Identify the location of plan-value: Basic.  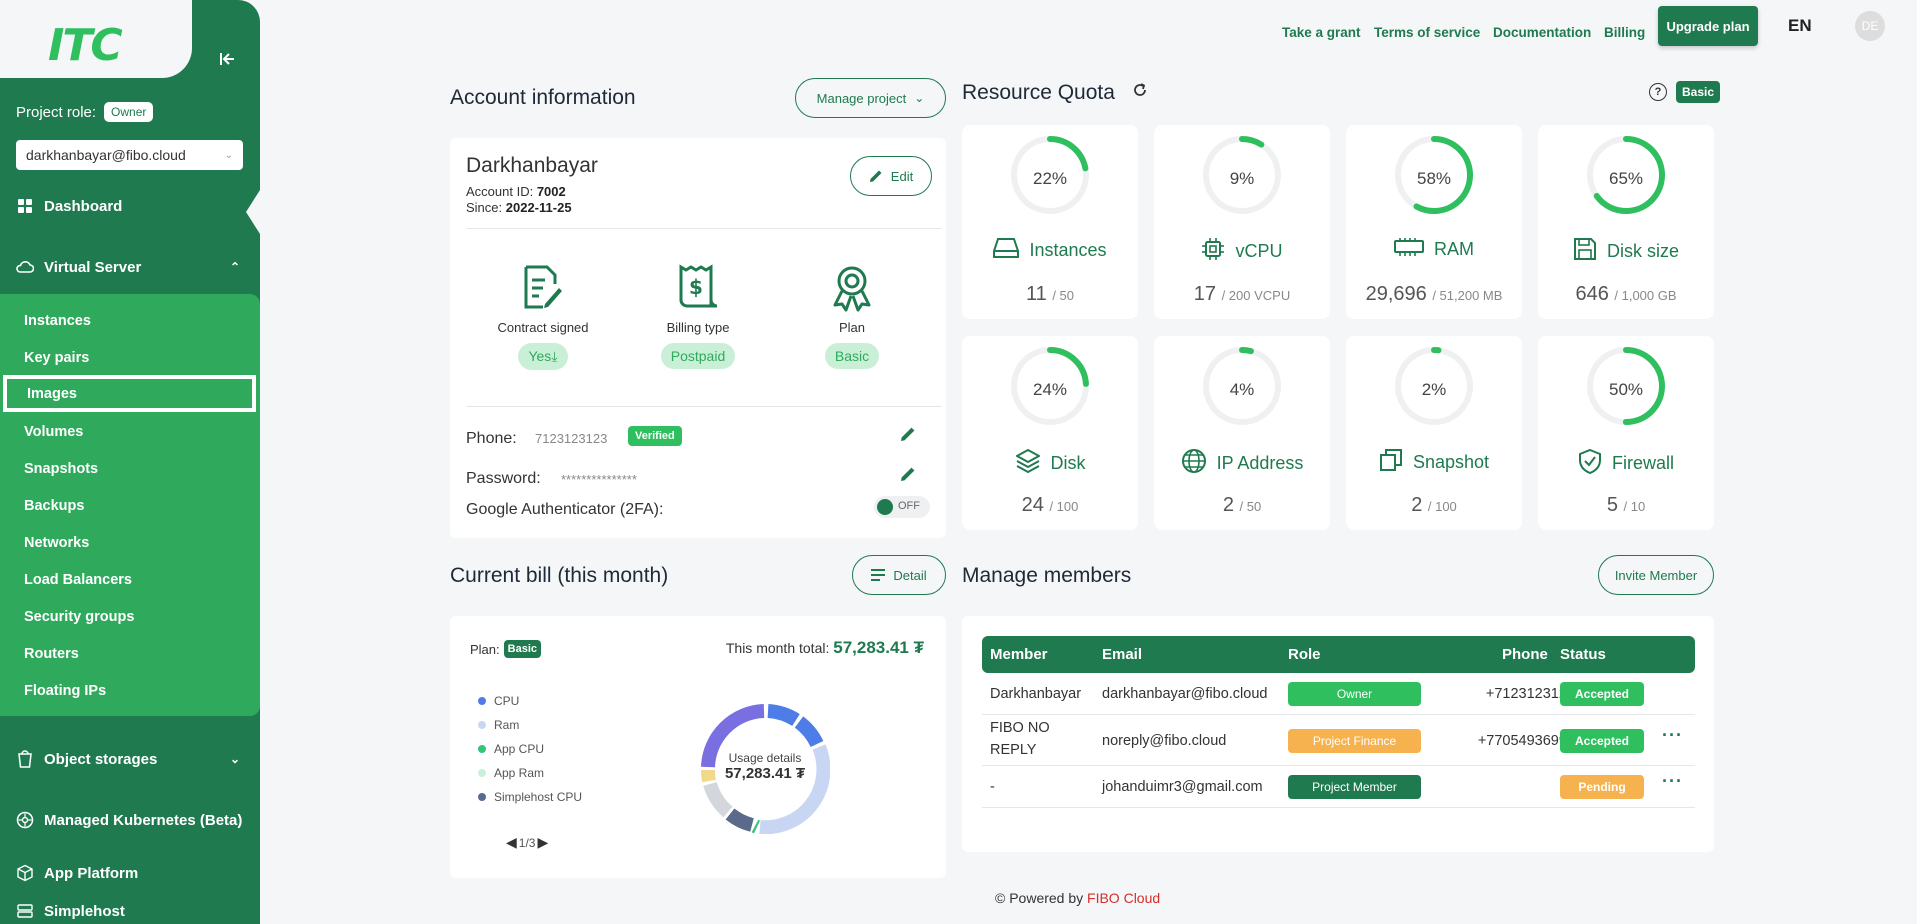
(852, 356).